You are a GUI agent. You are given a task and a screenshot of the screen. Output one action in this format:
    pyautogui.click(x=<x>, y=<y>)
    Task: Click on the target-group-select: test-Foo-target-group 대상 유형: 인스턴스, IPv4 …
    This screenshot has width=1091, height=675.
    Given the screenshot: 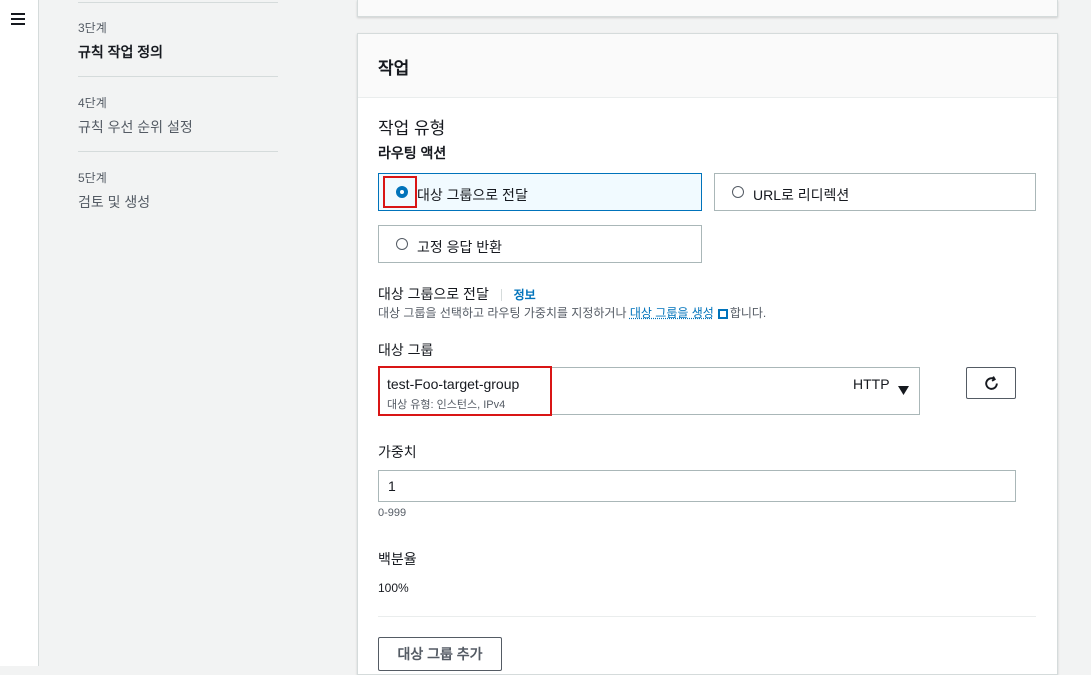 What is the action you would take?
    pyautogui.click(x=649, y=391)
    